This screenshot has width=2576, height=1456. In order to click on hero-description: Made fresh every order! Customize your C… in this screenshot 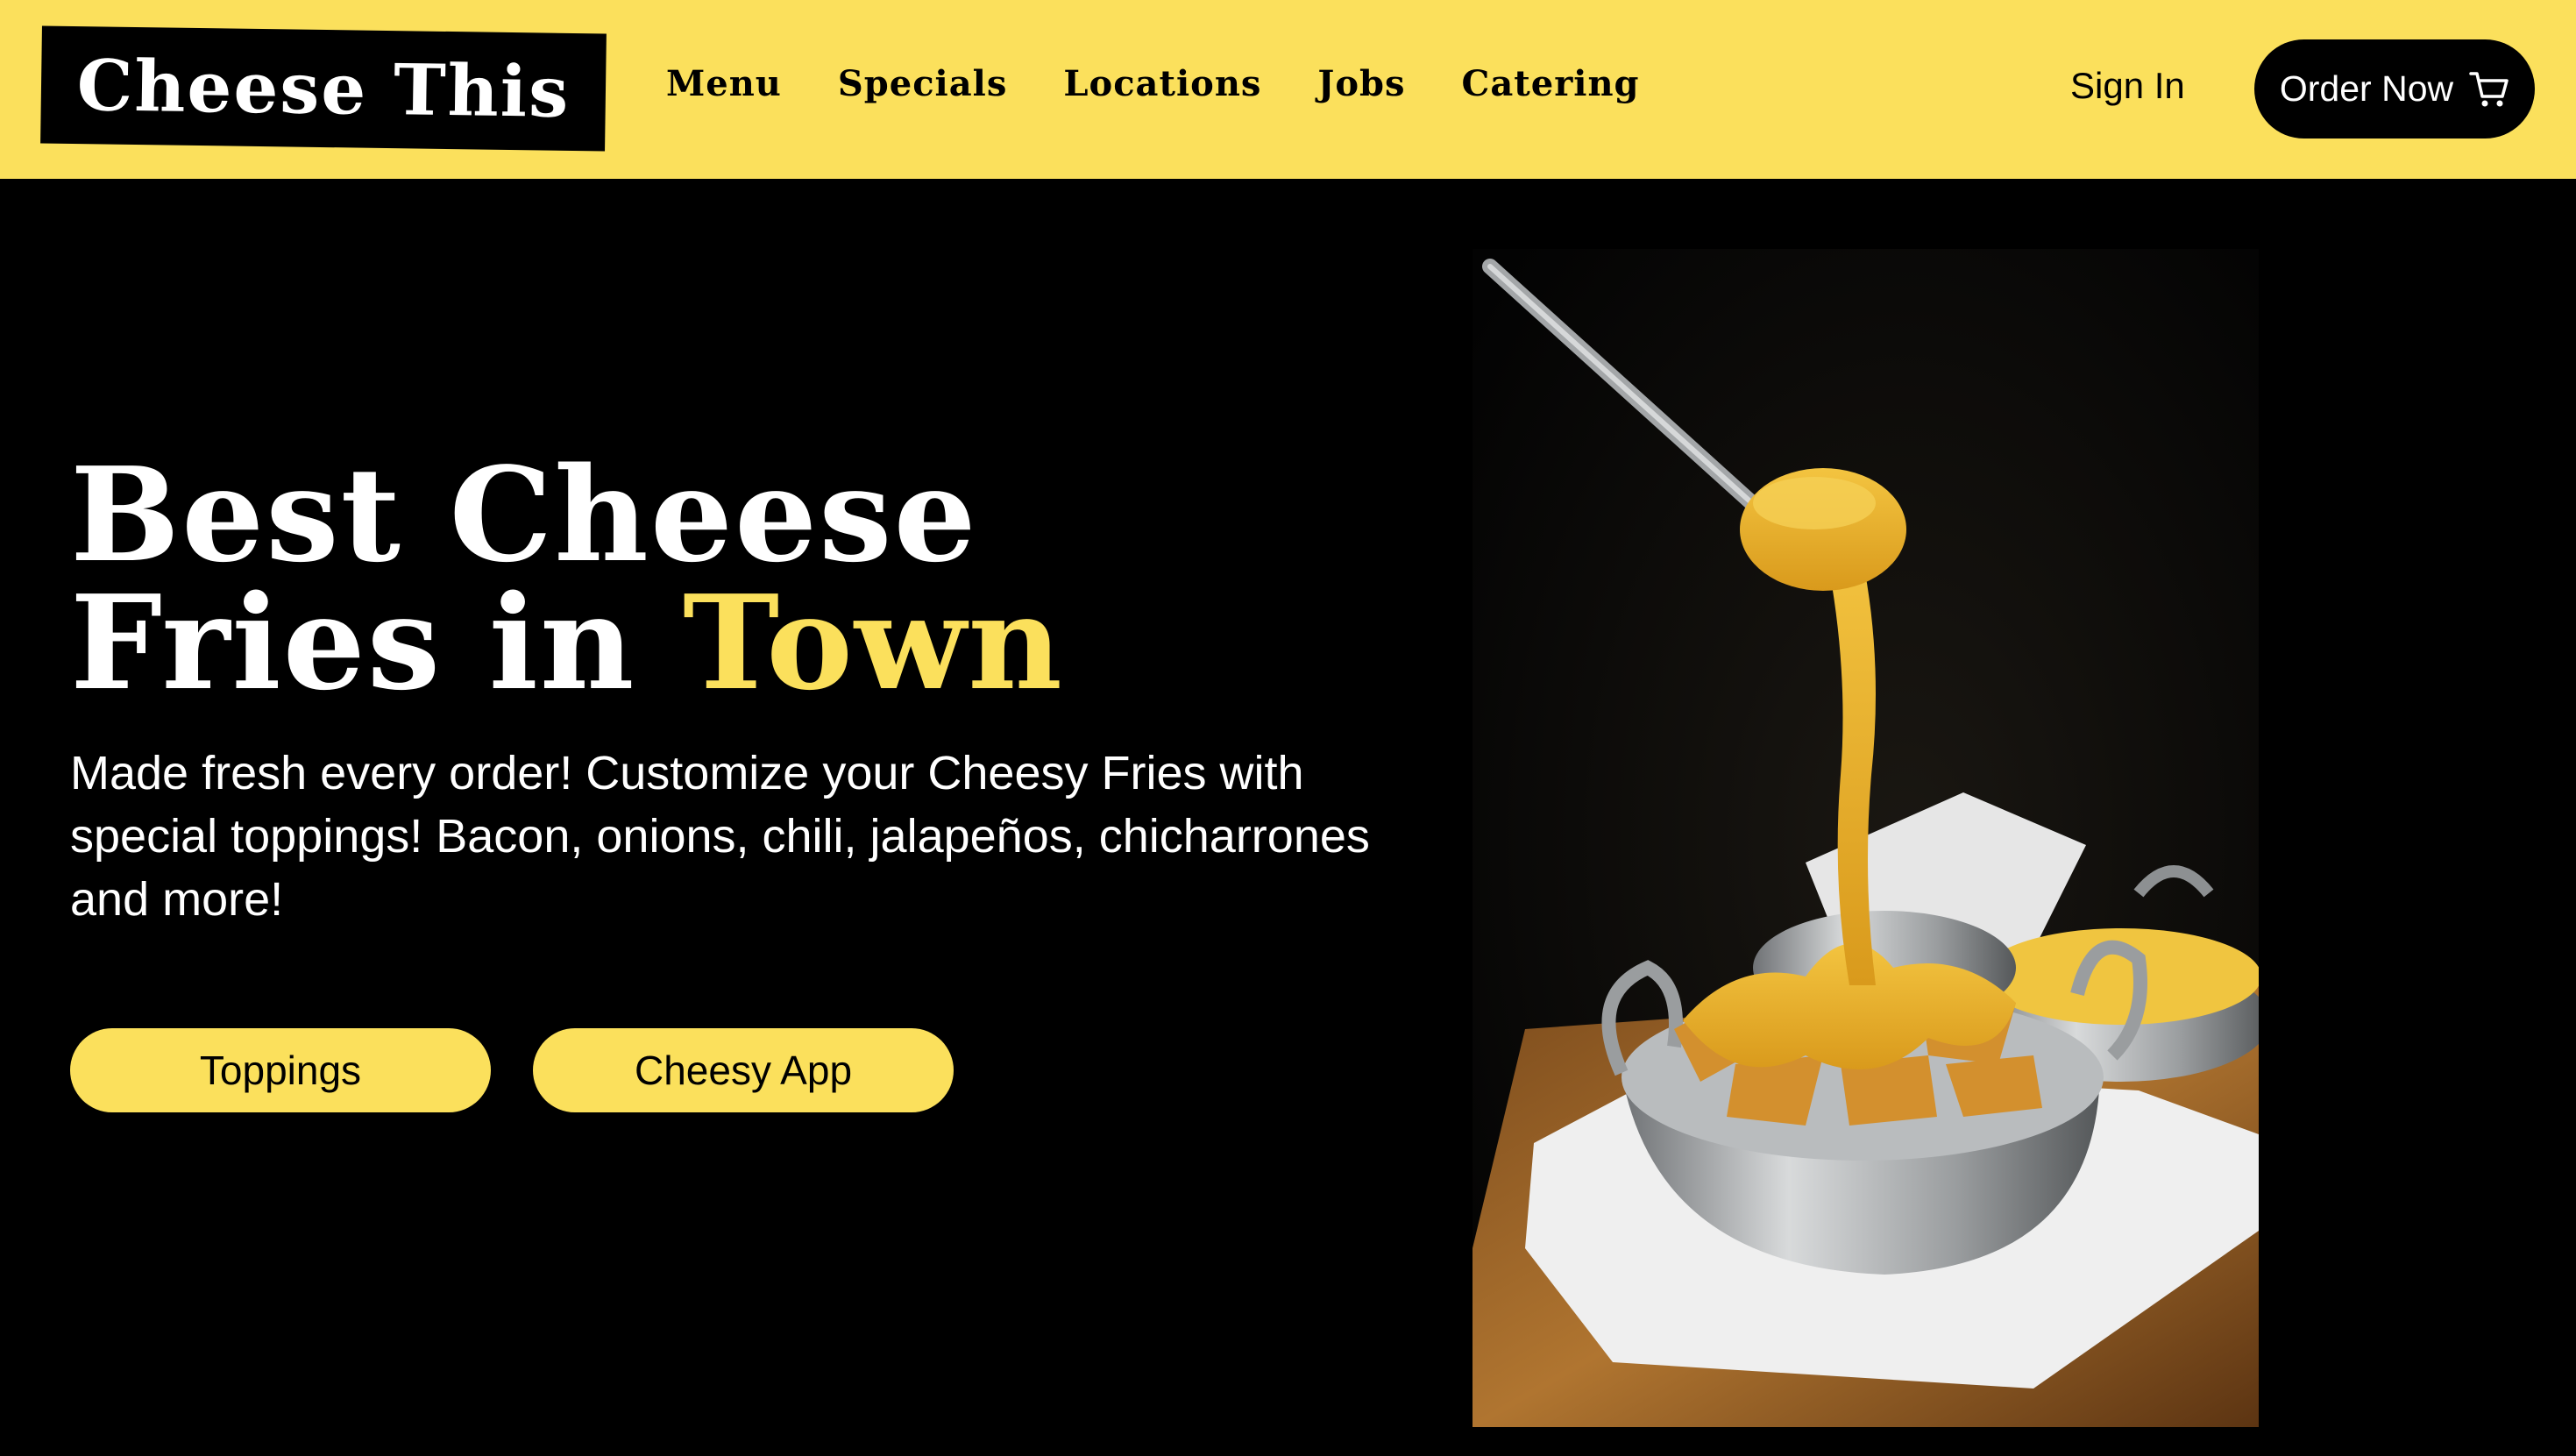, I will do `click(720, 836)`.